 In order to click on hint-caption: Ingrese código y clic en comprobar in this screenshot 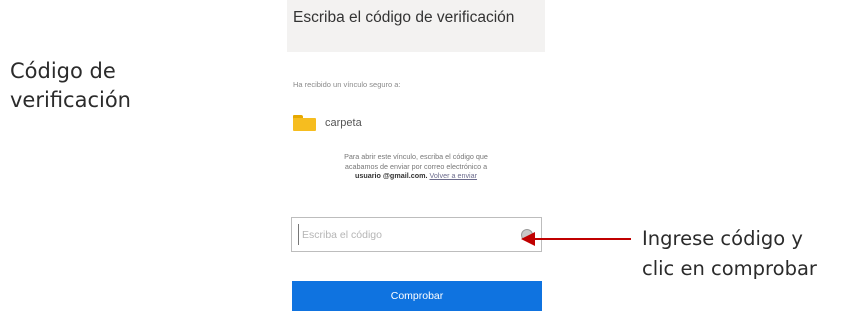, I will do `click(729, 254)`.